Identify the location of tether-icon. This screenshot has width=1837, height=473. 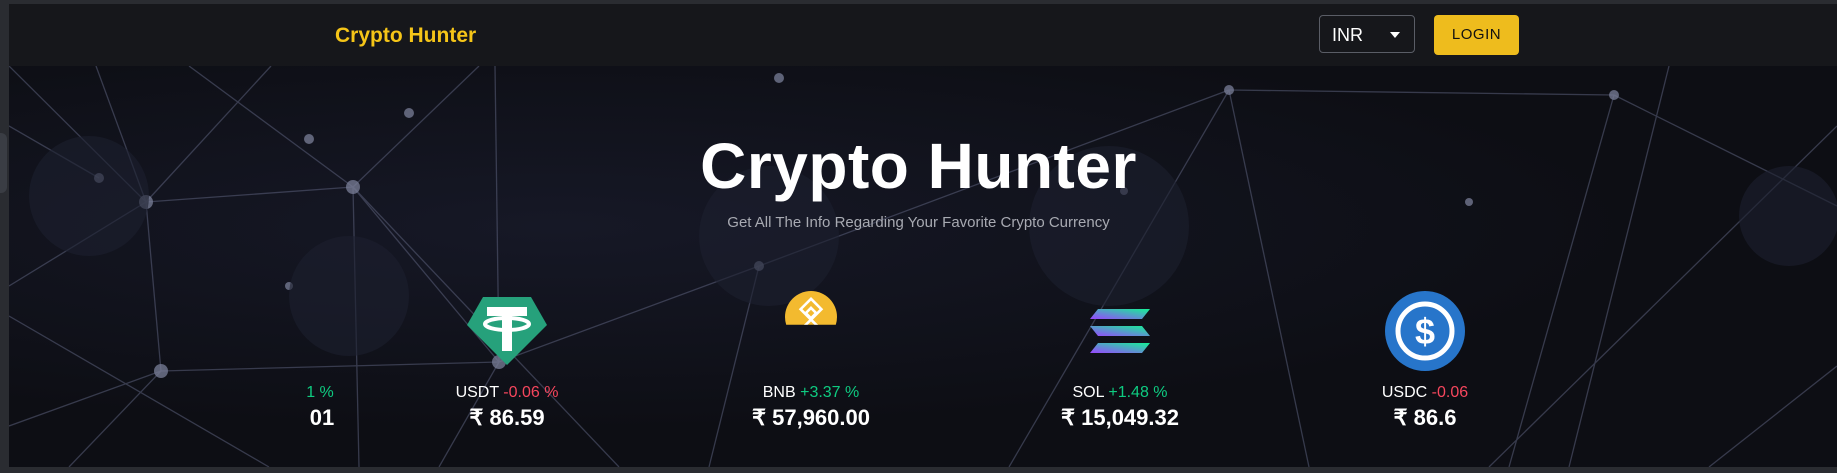
(507, 331).